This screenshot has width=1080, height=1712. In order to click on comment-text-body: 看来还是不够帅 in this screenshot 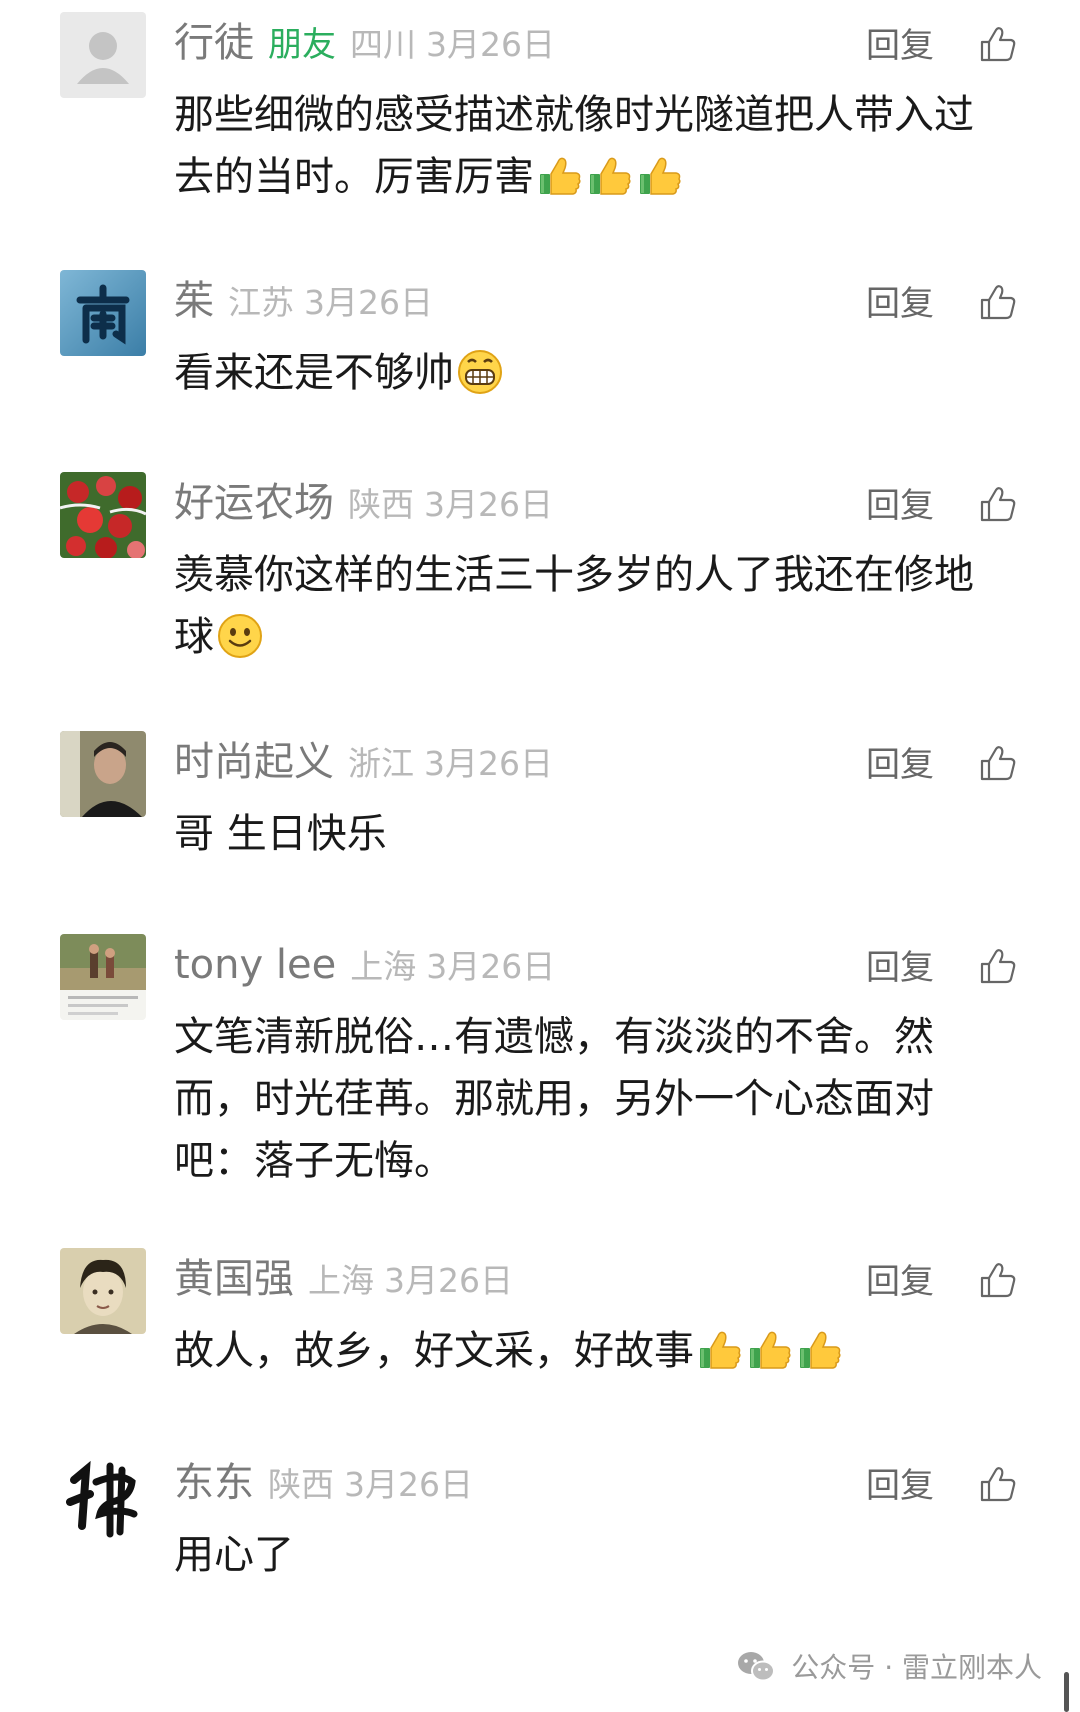, I will do `click(314, 373)`.